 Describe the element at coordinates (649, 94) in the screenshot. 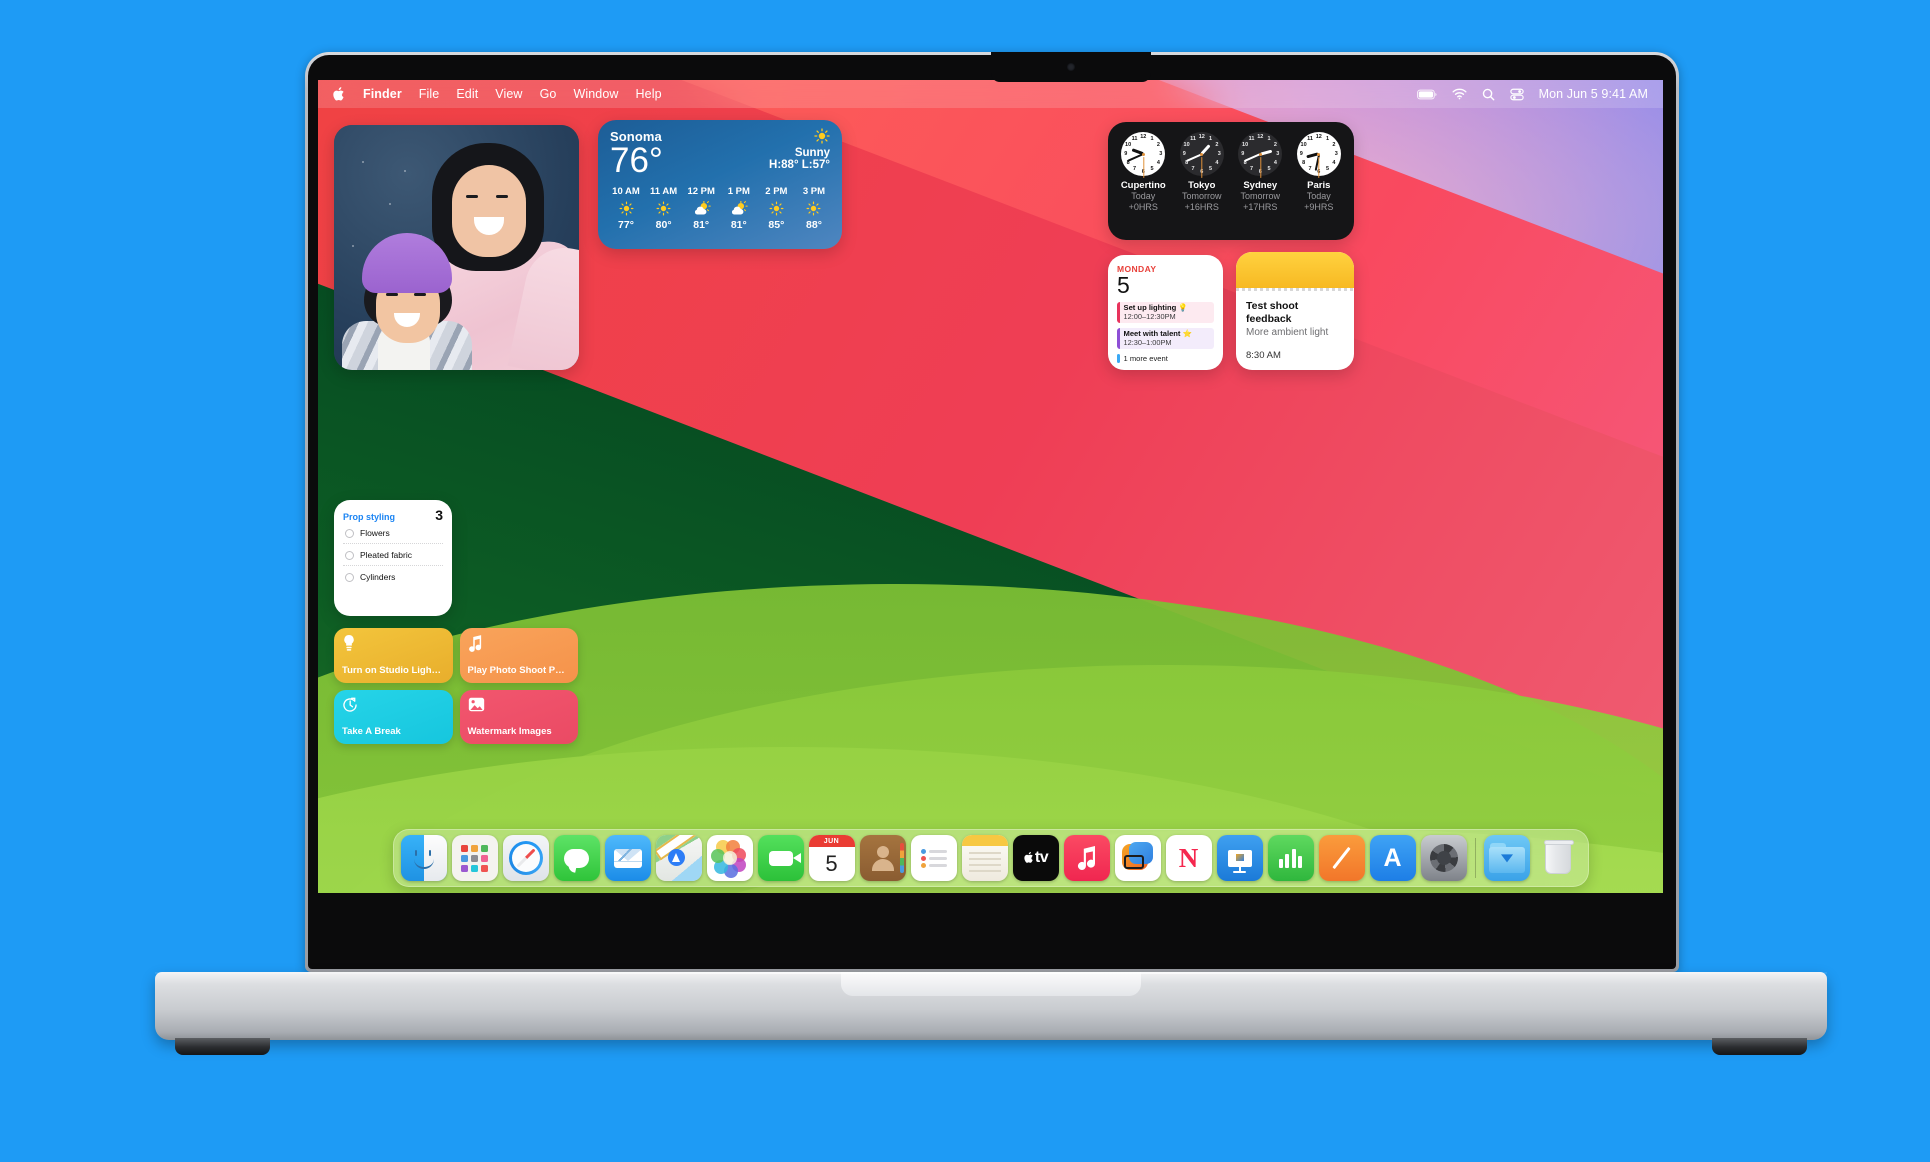

I see `menu-help: Help` at that location.